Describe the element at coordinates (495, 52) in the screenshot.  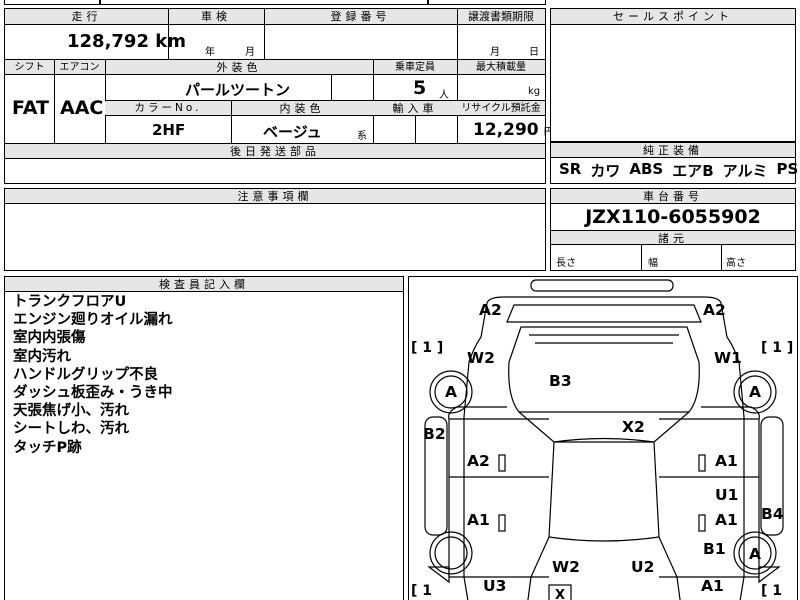
I see `transfer-month-unit: 月` at that location.